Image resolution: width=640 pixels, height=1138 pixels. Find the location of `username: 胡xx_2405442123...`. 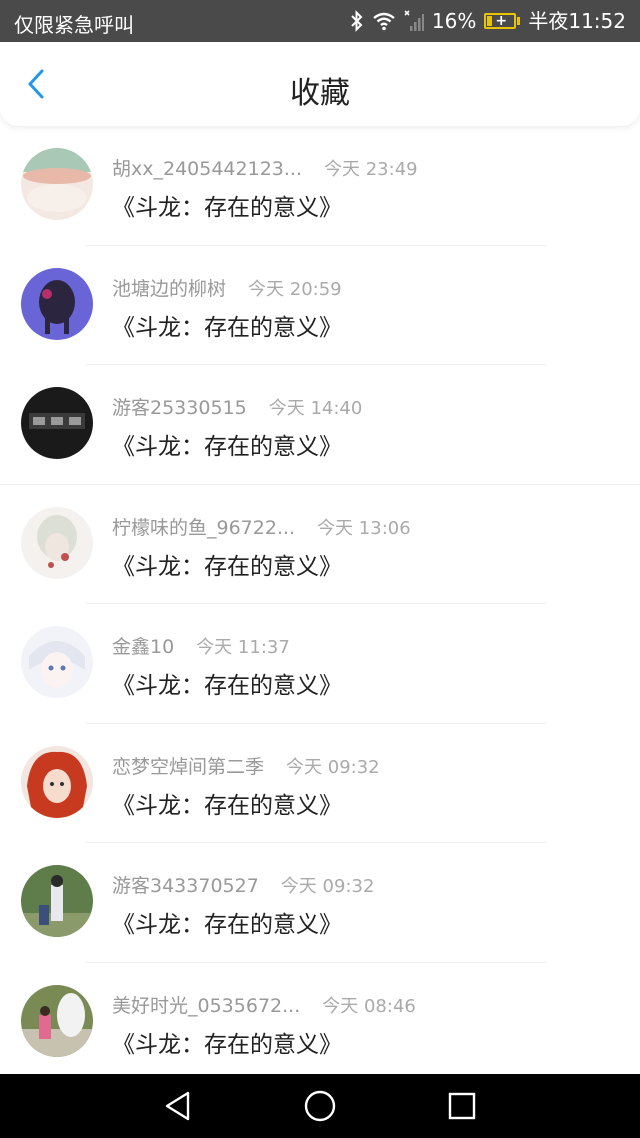

username: 胡xx_2405442123... is located at coordinates (207, 169).